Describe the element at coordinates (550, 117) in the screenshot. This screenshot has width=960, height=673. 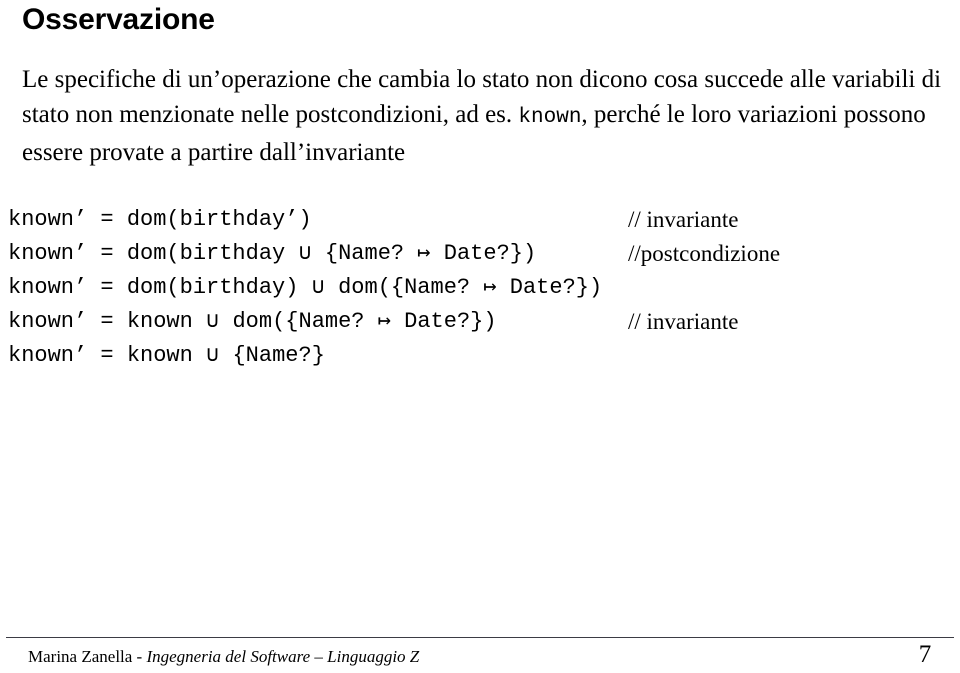
I see `intro-mono-term: known` at that location.